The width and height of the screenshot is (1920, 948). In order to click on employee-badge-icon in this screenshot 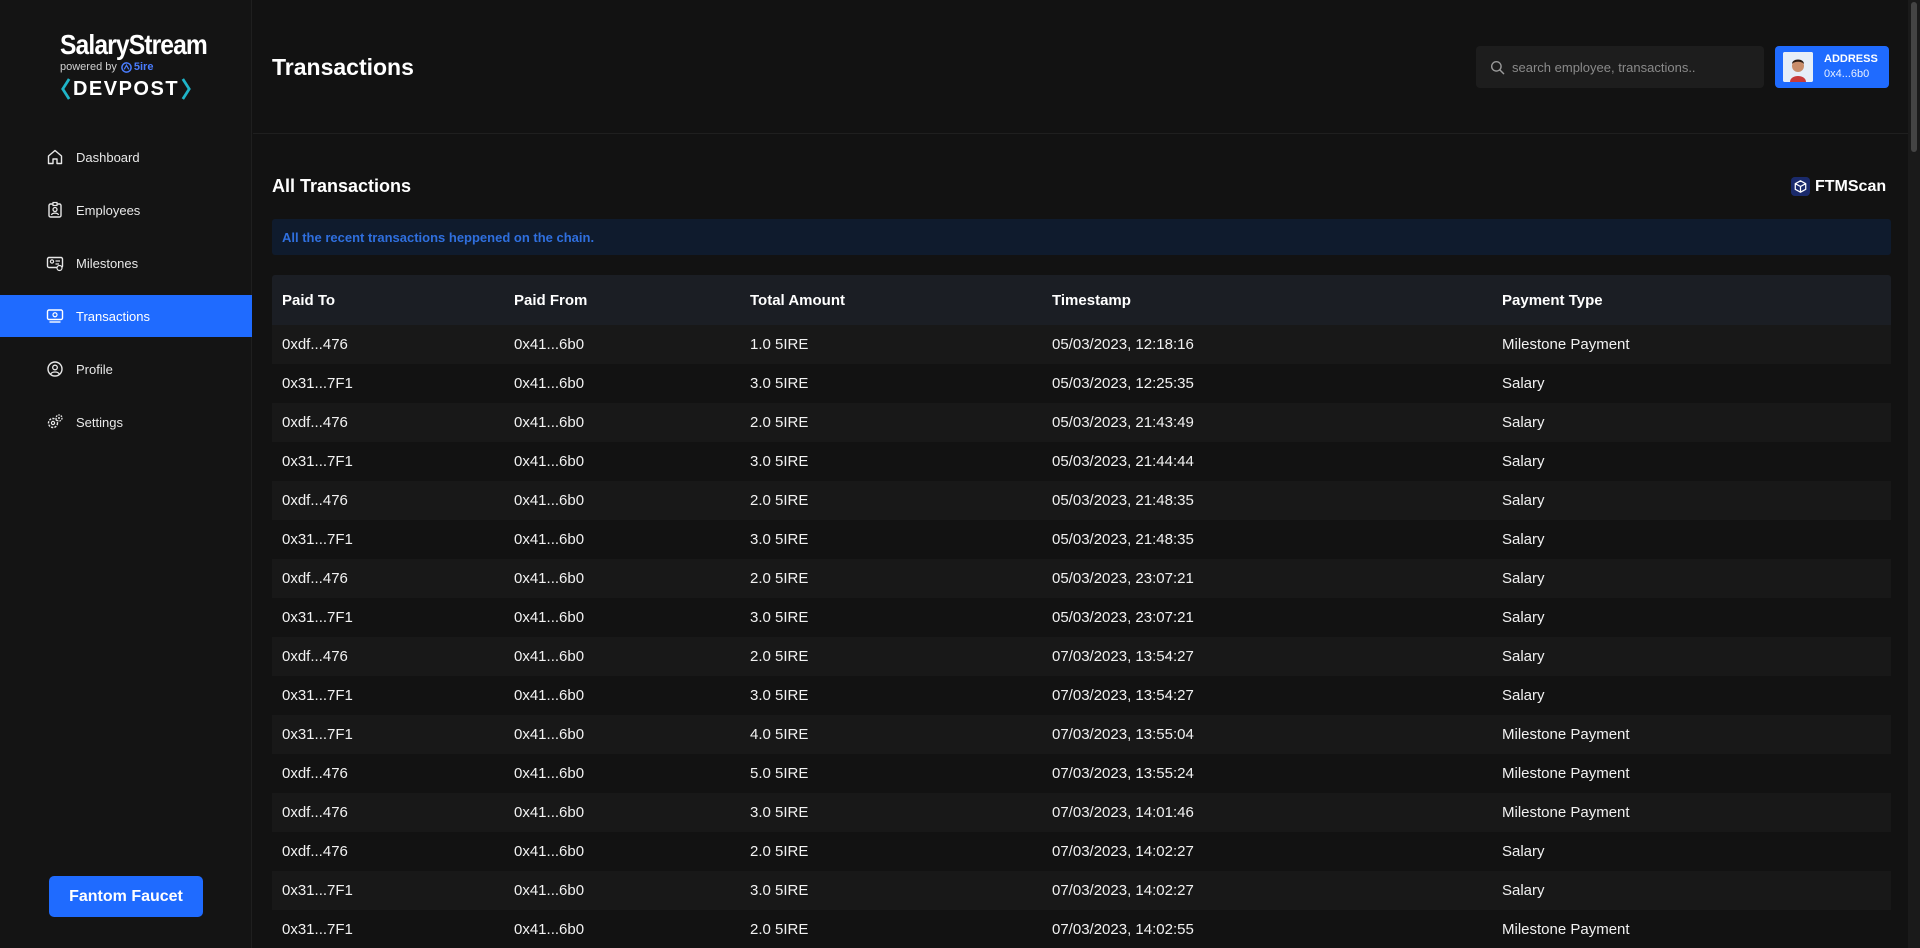, I will do `click(55, 209)`.